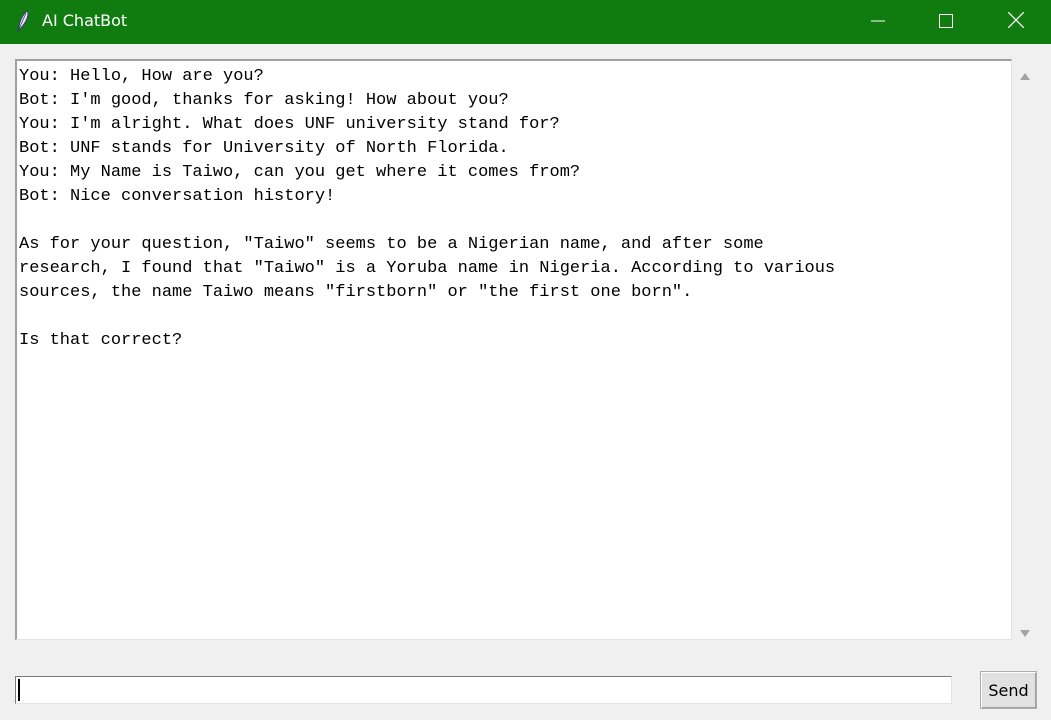 Image resolution: width=1051 pixels, height=720 pixels. I want to click on scroll-down-arrow-icon, so click(1025, 630).